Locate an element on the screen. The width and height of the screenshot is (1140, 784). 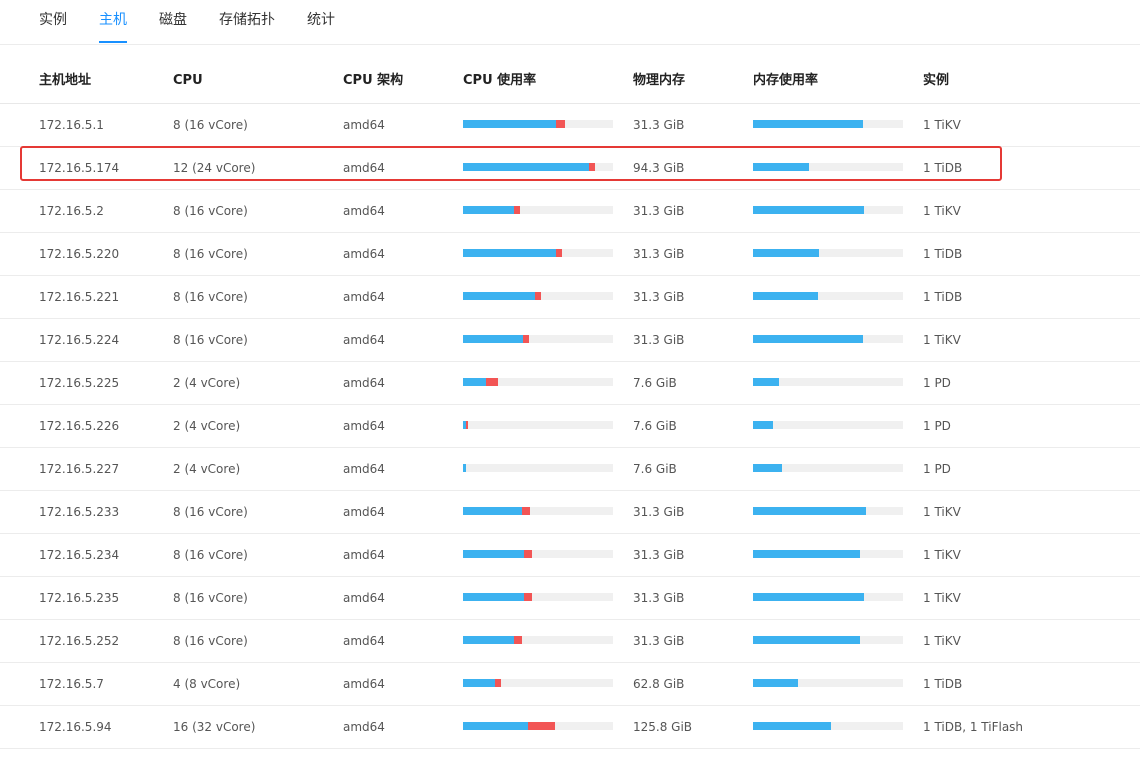
tab-hosts: 主机 is located at coordinates (113, 20).